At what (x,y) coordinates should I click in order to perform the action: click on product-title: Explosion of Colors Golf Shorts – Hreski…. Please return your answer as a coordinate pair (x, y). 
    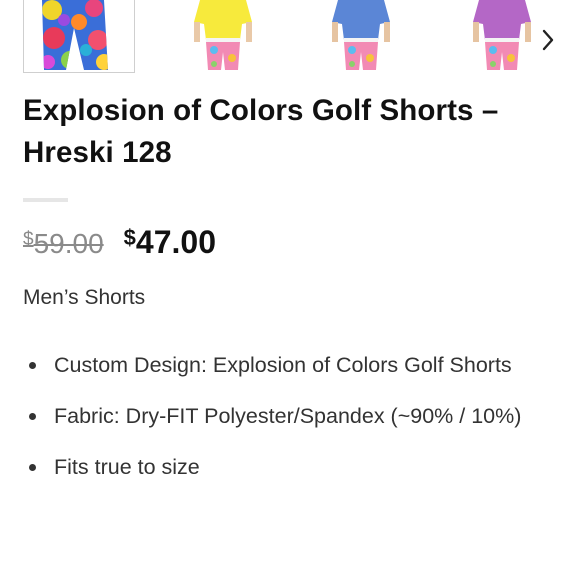
    Looking at the image, I should click on (261, 131).